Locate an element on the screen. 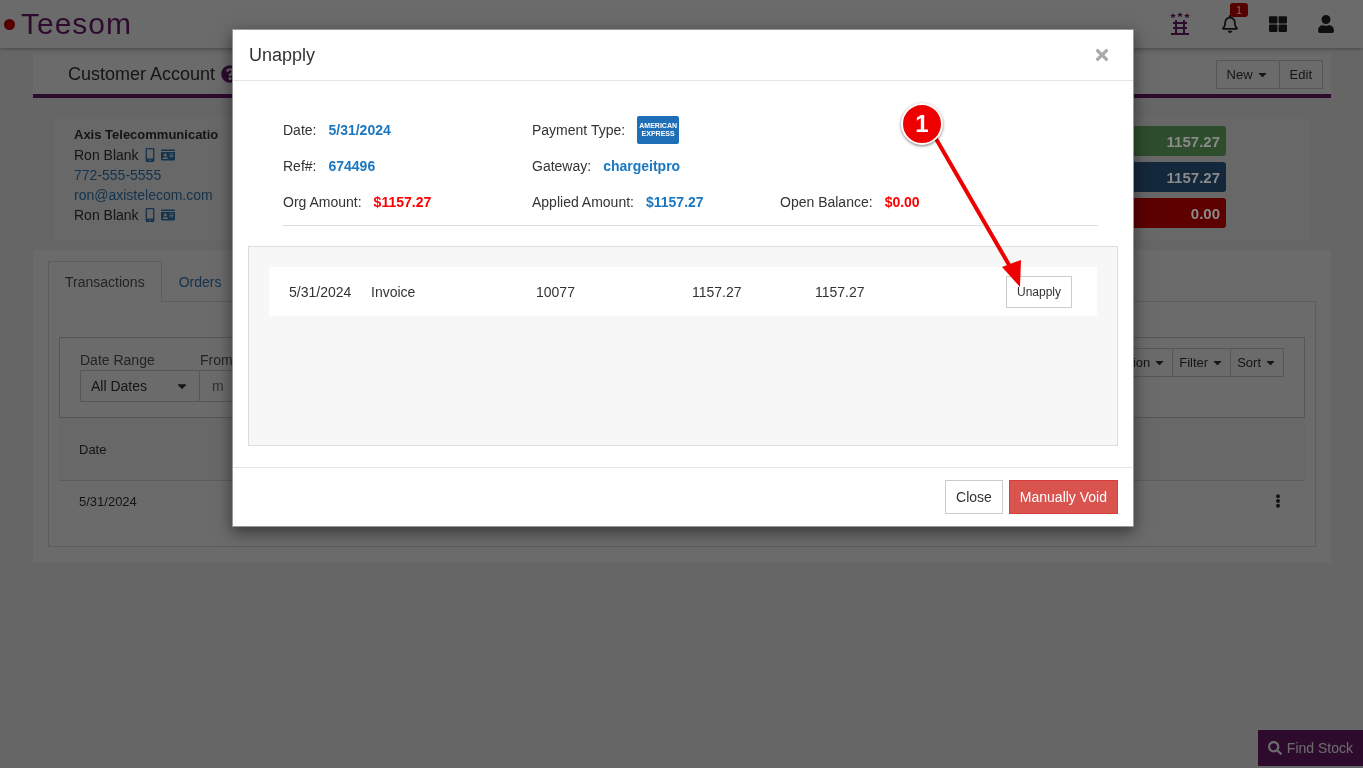 Image resolution: width=1363 pixels, height=768 pixels. notification-badge: 1 is located at coordinates (1239, 10).